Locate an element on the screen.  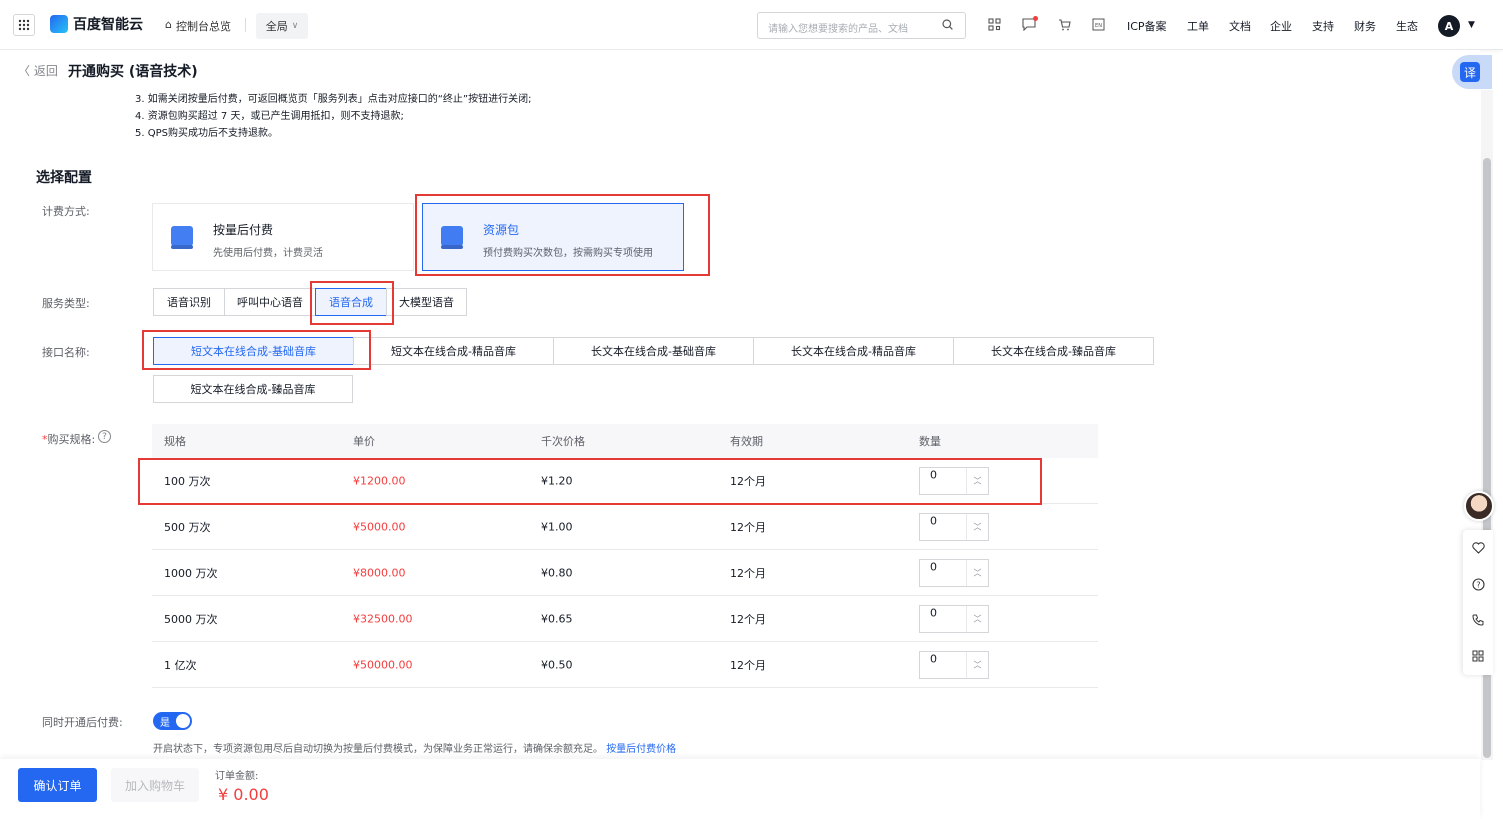
help-circle-icon: ? is located at coordinates (1478, 584).